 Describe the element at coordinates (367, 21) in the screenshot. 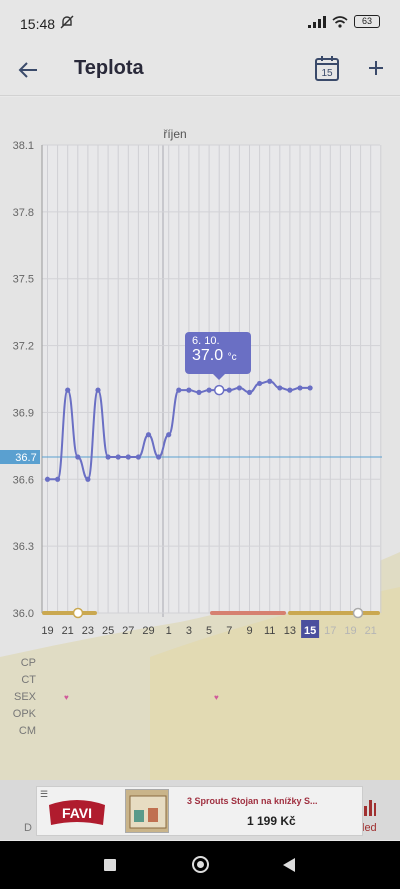

I see `battery-icon: 63` at that location.